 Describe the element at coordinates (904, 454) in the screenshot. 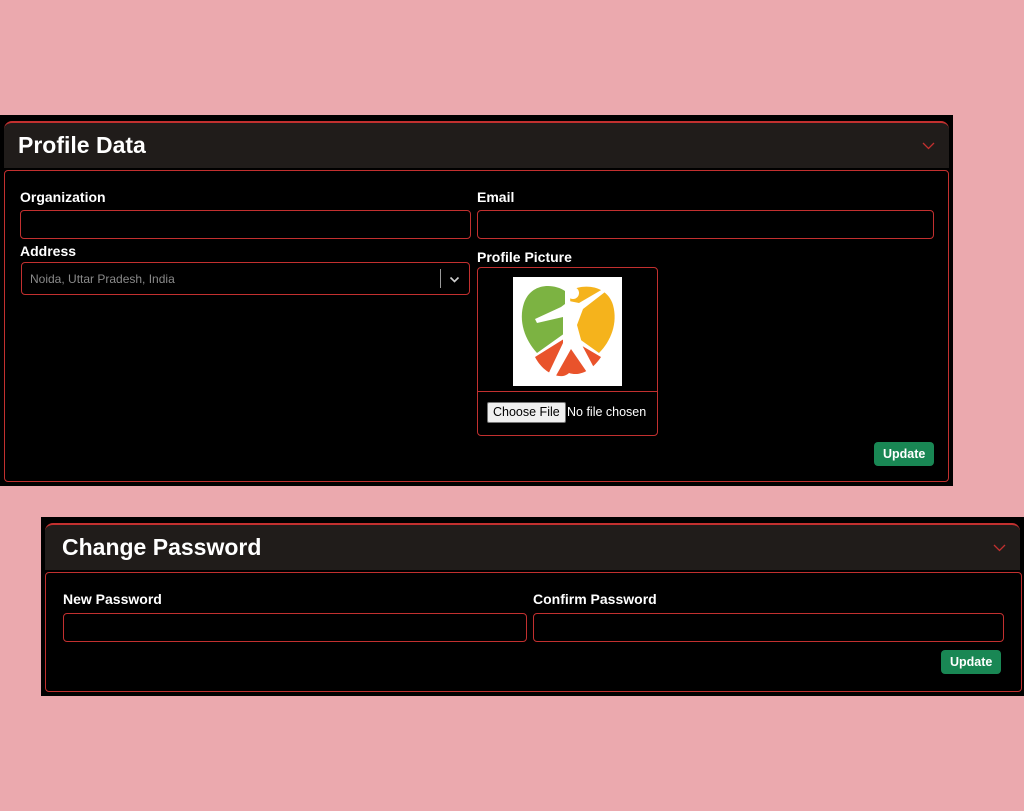

I see `profile-update-button: Update` at that location.